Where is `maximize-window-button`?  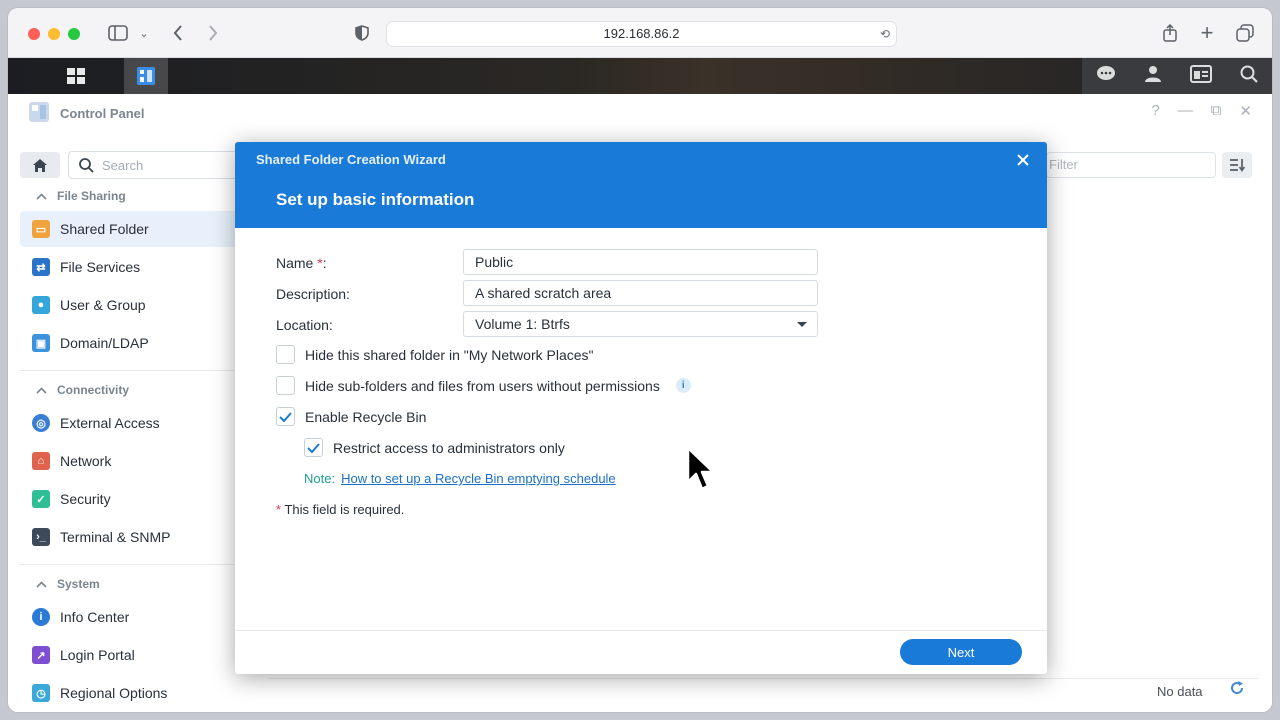
maximize-window-button is located at coordinates (74, 34).